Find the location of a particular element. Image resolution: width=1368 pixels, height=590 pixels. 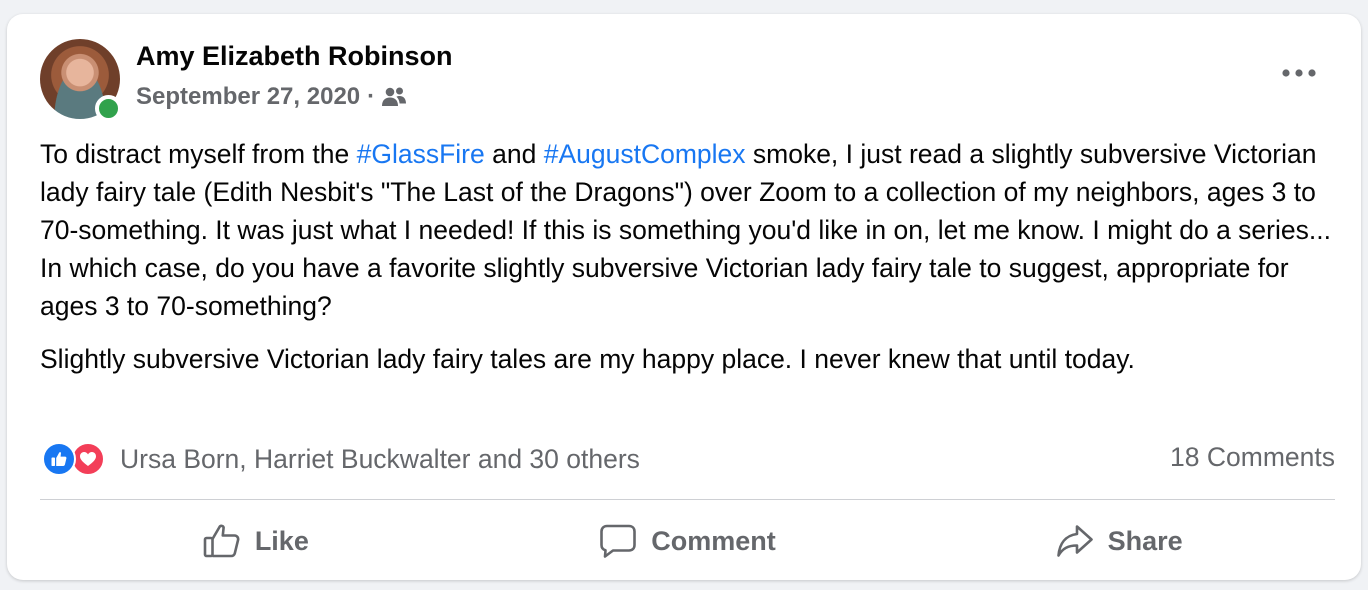

speech-bubble-icon is located at coordinates (618, 541).